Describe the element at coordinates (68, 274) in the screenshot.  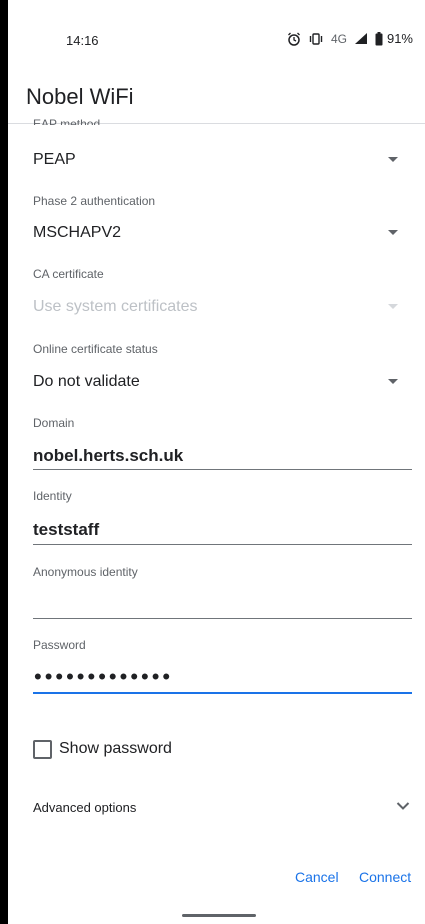
I see `ca-certificate-label: CA certificate` at that location.